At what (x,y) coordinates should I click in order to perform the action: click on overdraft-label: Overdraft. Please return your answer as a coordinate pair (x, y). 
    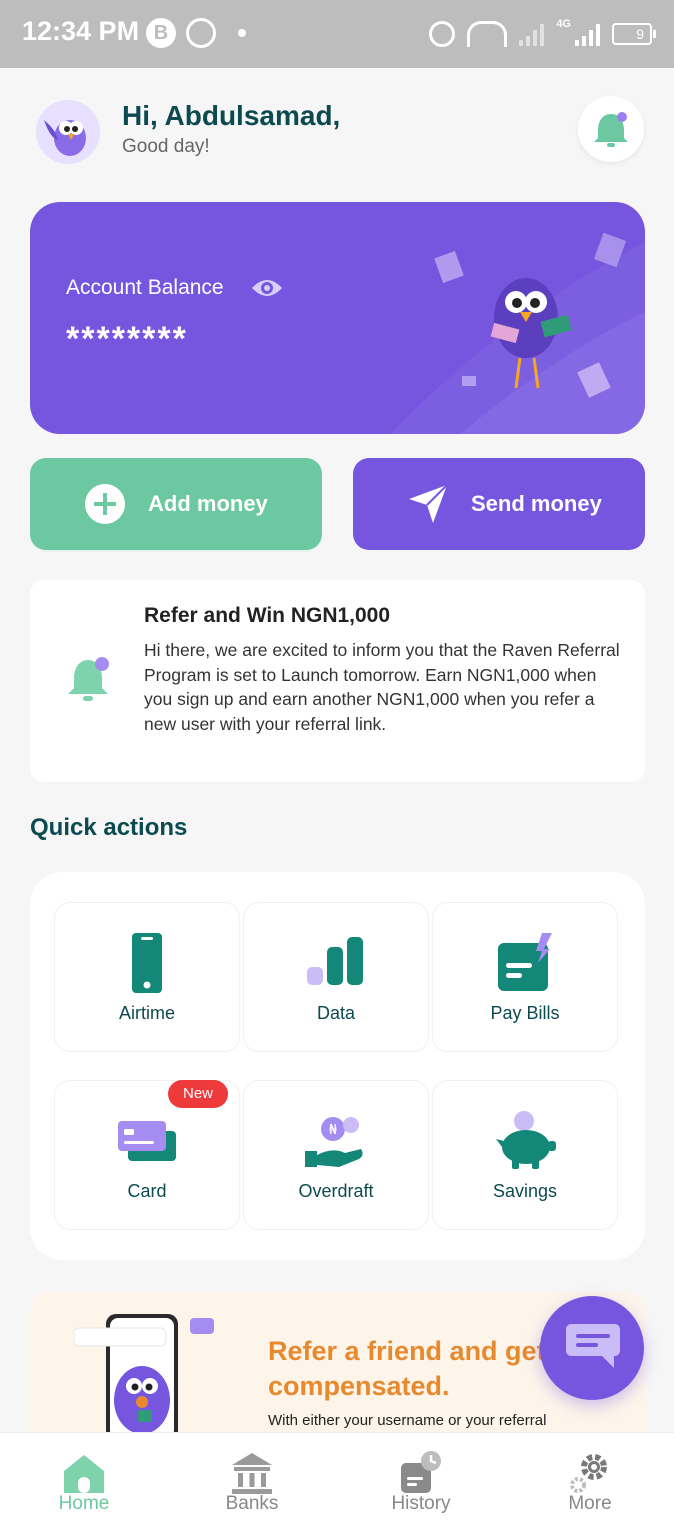
    Looking at the image, I should click on (336, 1191).